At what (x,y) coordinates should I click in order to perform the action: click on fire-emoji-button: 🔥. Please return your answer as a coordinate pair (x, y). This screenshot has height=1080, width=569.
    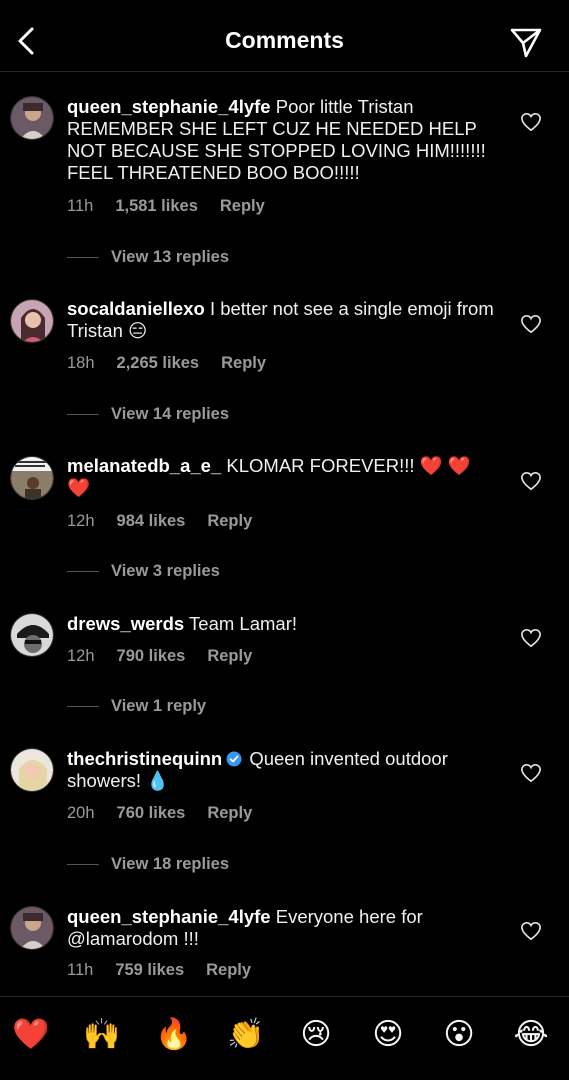
    Looking at the image, I should click on (173, 1035).